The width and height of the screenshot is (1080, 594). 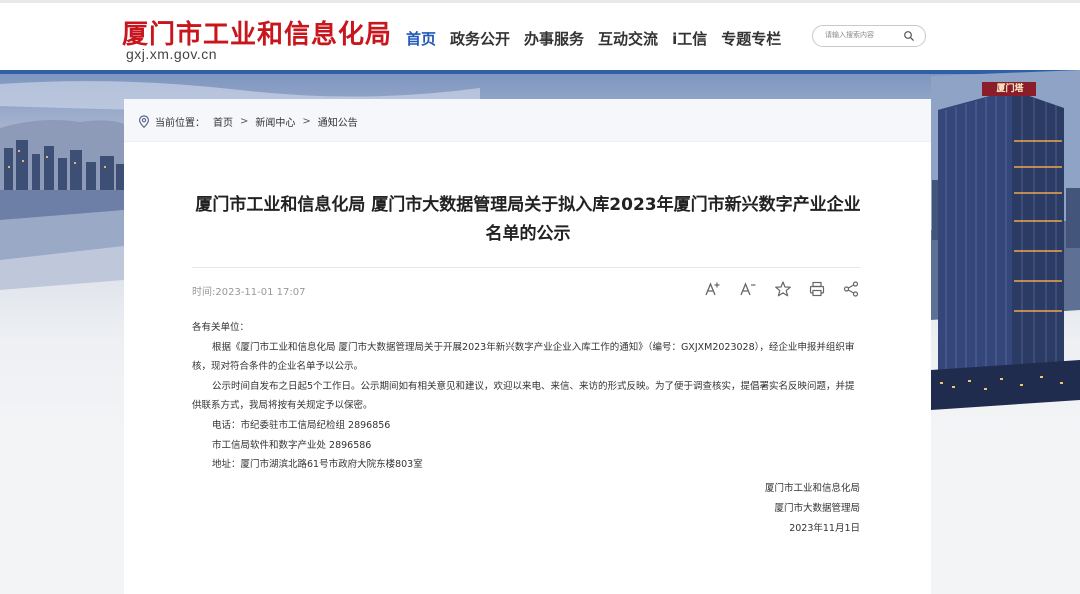 What do you see at coordinates (713, 289) in the screenshot?
I see `font-increase-icon` at bounding box center [713, 289].